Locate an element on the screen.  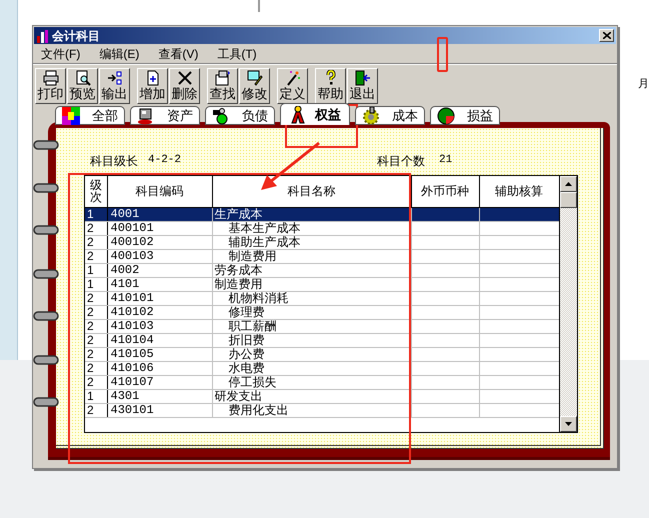
table-cell: 办公费 is located at coordinates (311, 354).